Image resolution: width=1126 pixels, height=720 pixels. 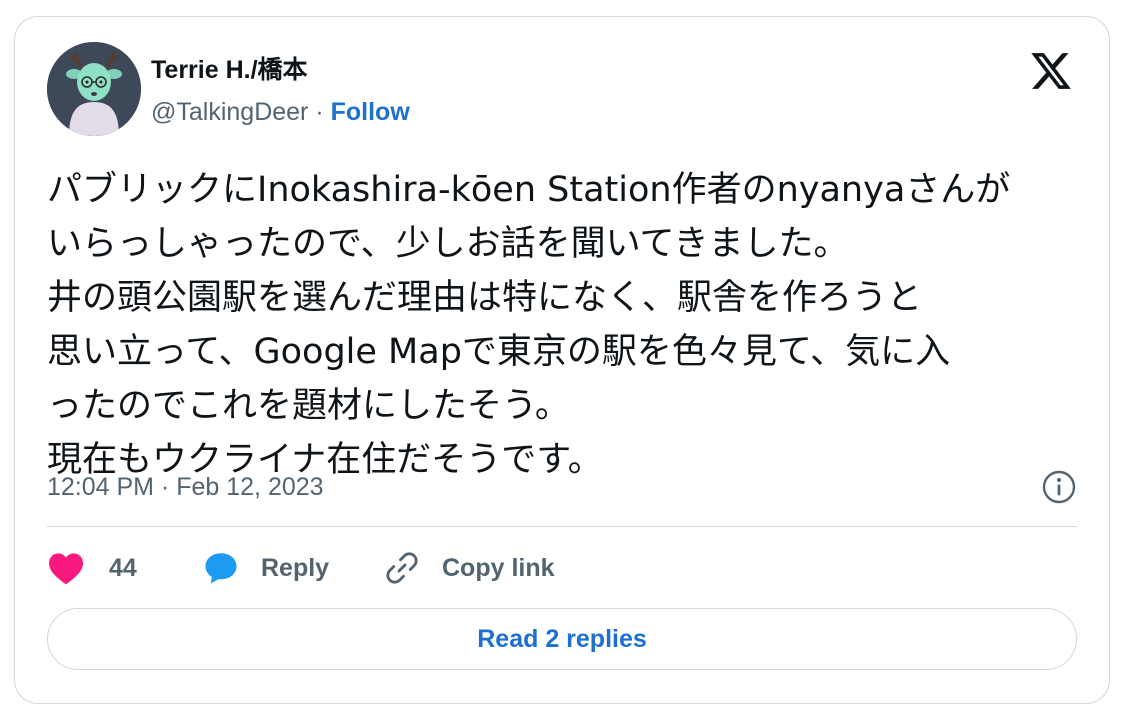 I want to click on tweet-line: 井の頭公園駅を選んだ理由は特になく、駅舎を作ろうと, so click(x=485, y=298).